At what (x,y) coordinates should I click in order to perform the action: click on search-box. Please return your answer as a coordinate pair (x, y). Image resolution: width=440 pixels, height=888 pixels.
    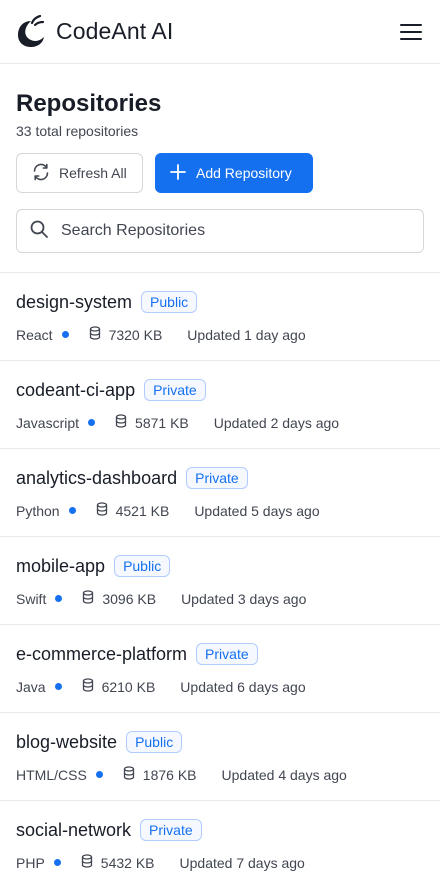
    Looking at the image, I should click on (220, 231).